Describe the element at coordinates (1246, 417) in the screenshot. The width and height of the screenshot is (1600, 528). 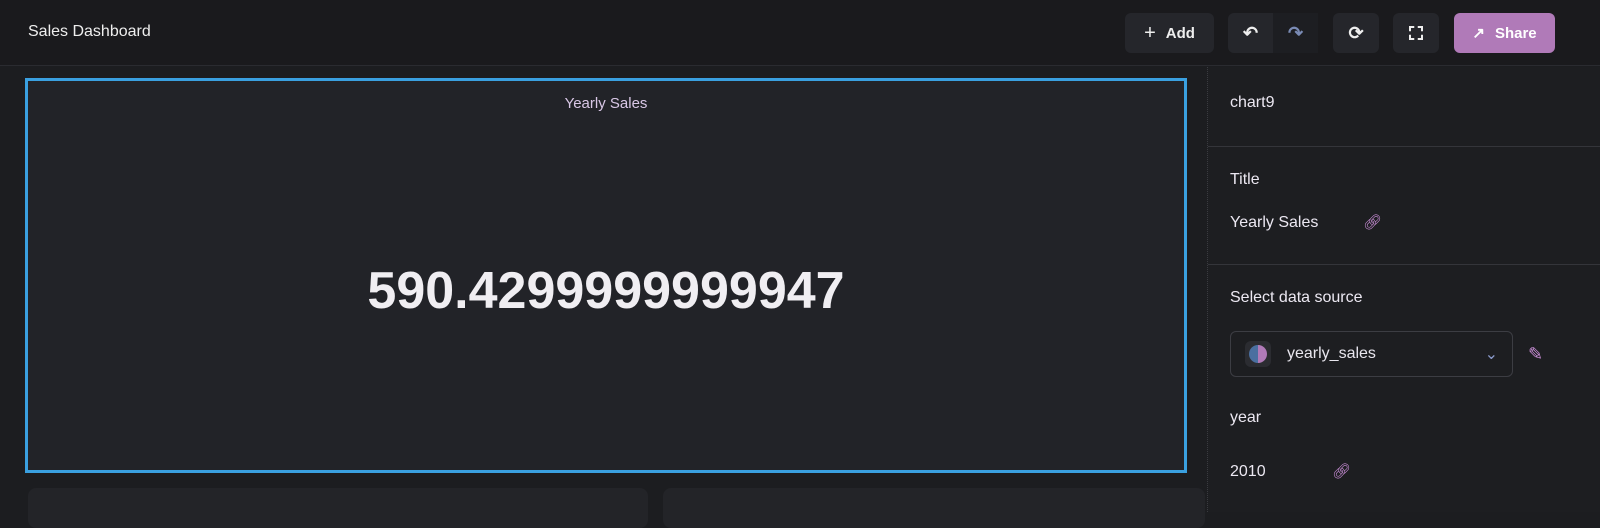
I see `param-label: year` at that location.